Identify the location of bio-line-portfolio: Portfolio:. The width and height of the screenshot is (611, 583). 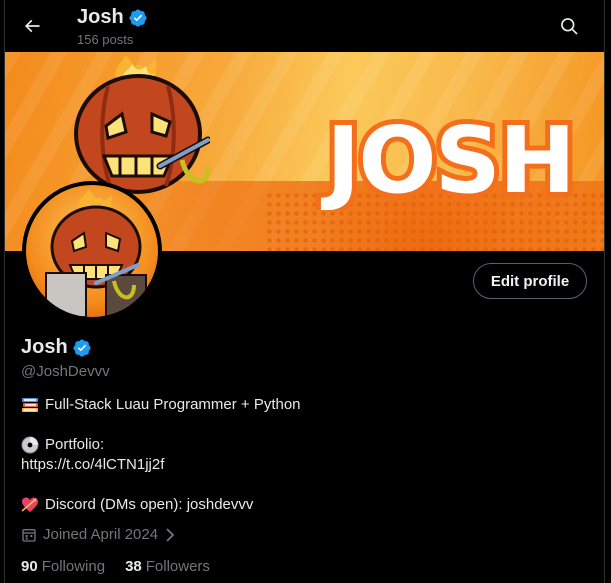
(161, 445).